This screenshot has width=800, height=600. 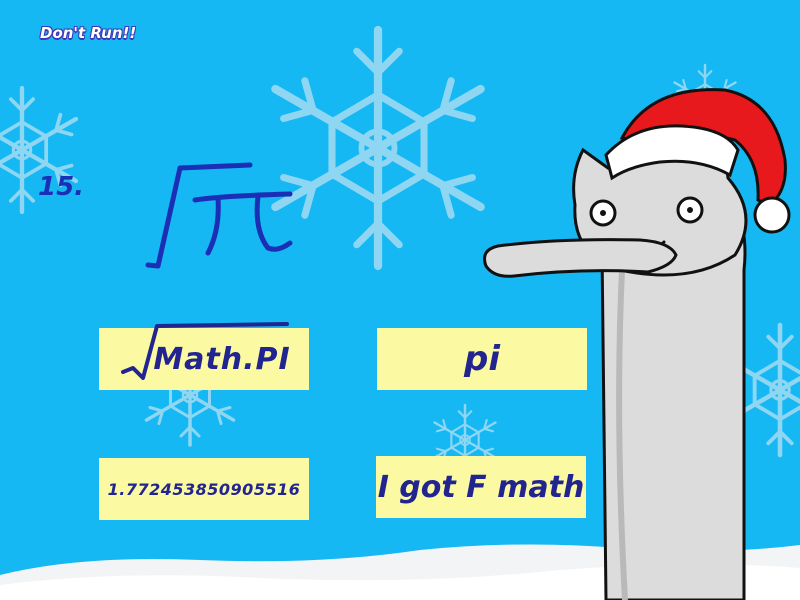 I want to click on square-root-pi-icon, so click(x=219, y=215).